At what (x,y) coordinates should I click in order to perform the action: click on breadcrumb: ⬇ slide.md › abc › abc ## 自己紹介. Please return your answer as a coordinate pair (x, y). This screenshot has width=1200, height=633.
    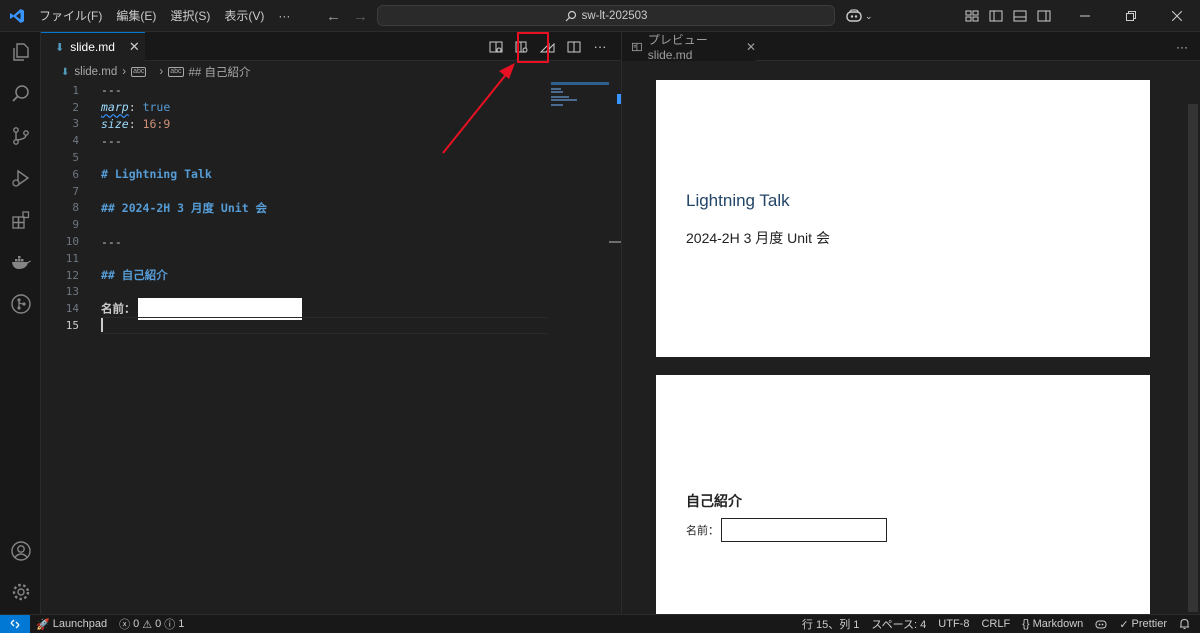
    Looking at the image, I should click on (146, 72).